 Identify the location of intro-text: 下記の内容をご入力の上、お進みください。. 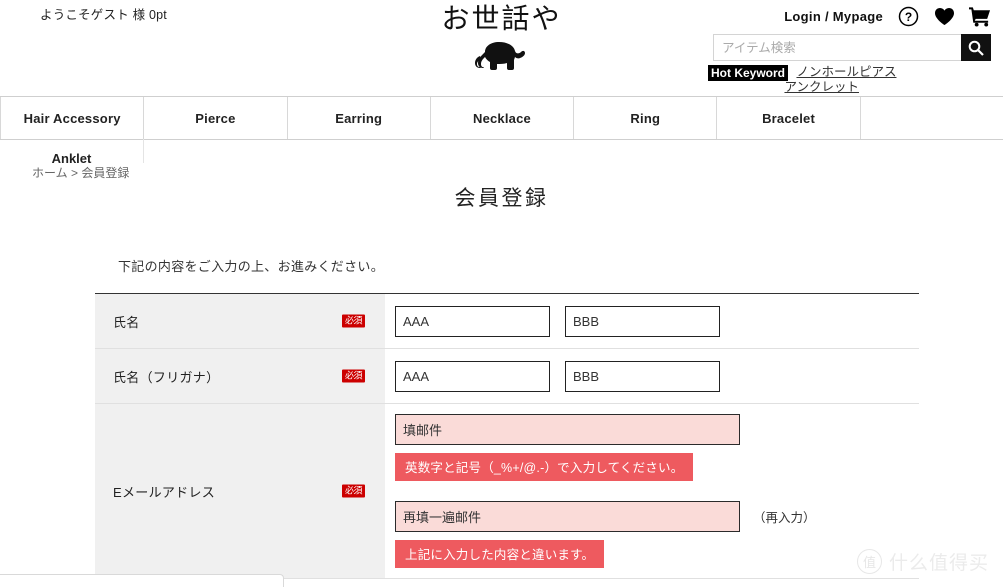
(251, 266).